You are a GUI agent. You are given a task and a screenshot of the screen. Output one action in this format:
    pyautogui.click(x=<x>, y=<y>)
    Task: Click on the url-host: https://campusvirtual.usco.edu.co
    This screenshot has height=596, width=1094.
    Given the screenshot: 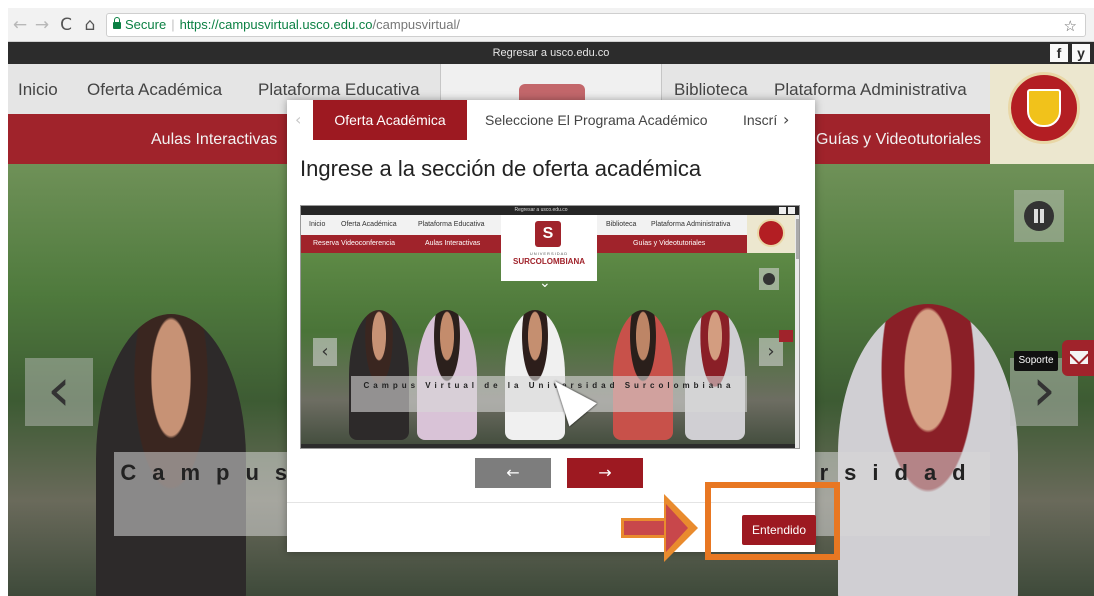 What is the action you would take?
    pyautogui.click(x=276, y=24)
    